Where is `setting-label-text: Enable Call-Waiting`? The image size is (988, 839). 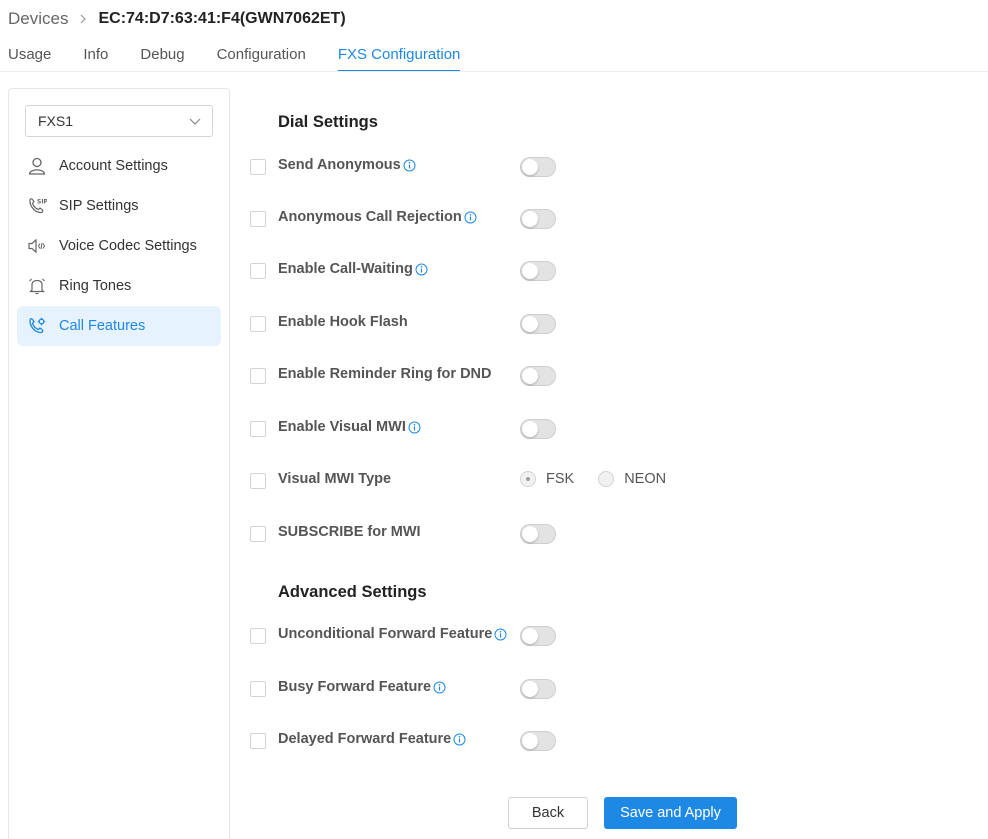
setting-label-text: Enable Call-Waiting is located at coordinates (345, 269).